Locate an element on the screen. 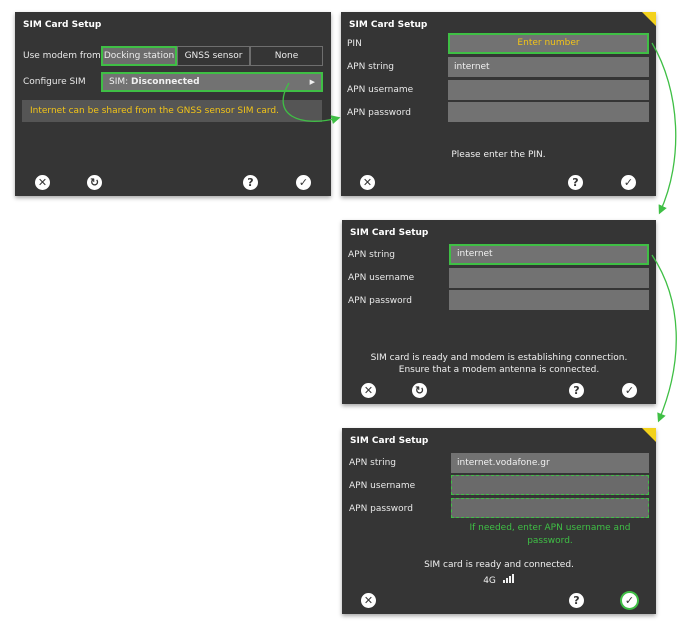  arrow-apn-to-connected is located at coordinates (664, 338).